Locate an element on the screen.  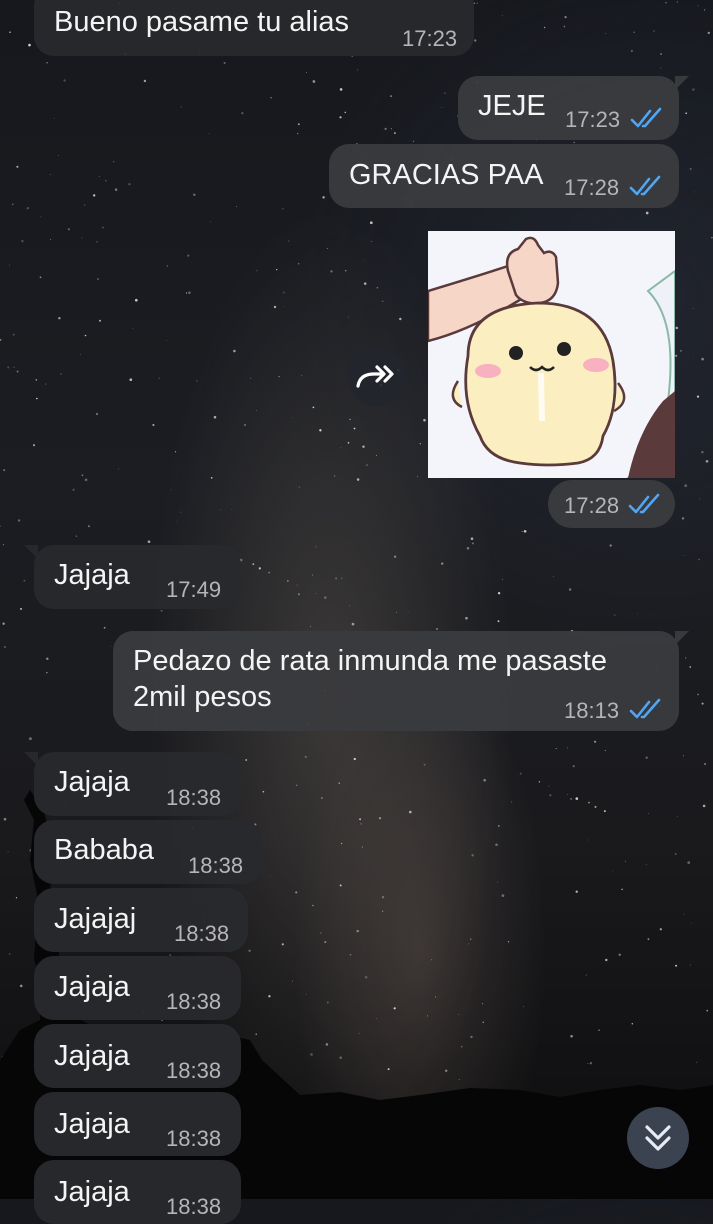
message-bubble-incoming: Bueno pasame tu alias 17:23 is located at coordinates (254, 28).